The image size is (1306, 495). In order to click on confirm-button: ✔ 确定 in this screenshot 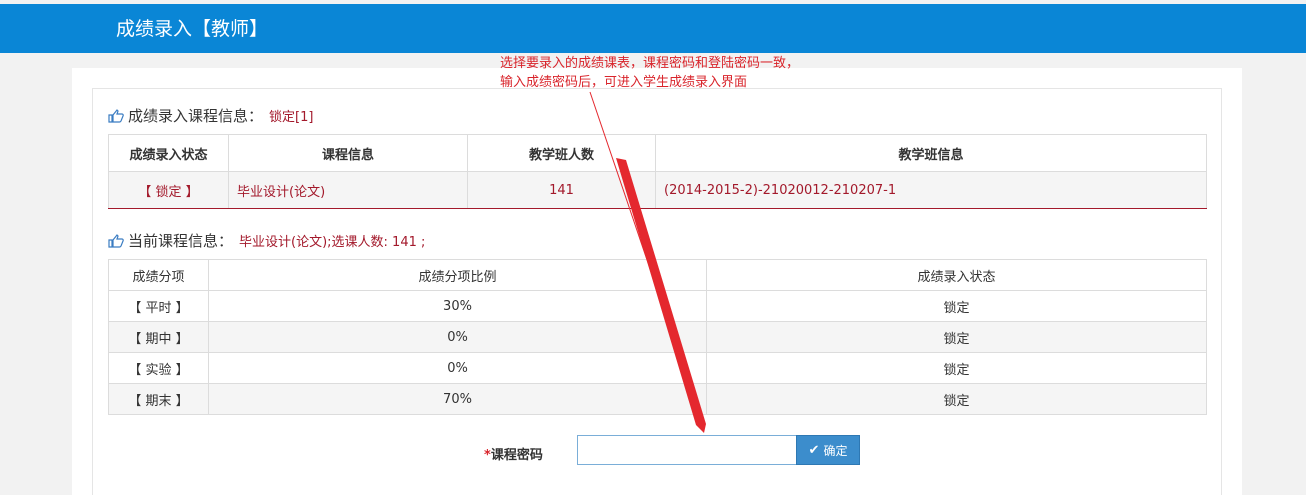, I will do `click(828, 450)`.